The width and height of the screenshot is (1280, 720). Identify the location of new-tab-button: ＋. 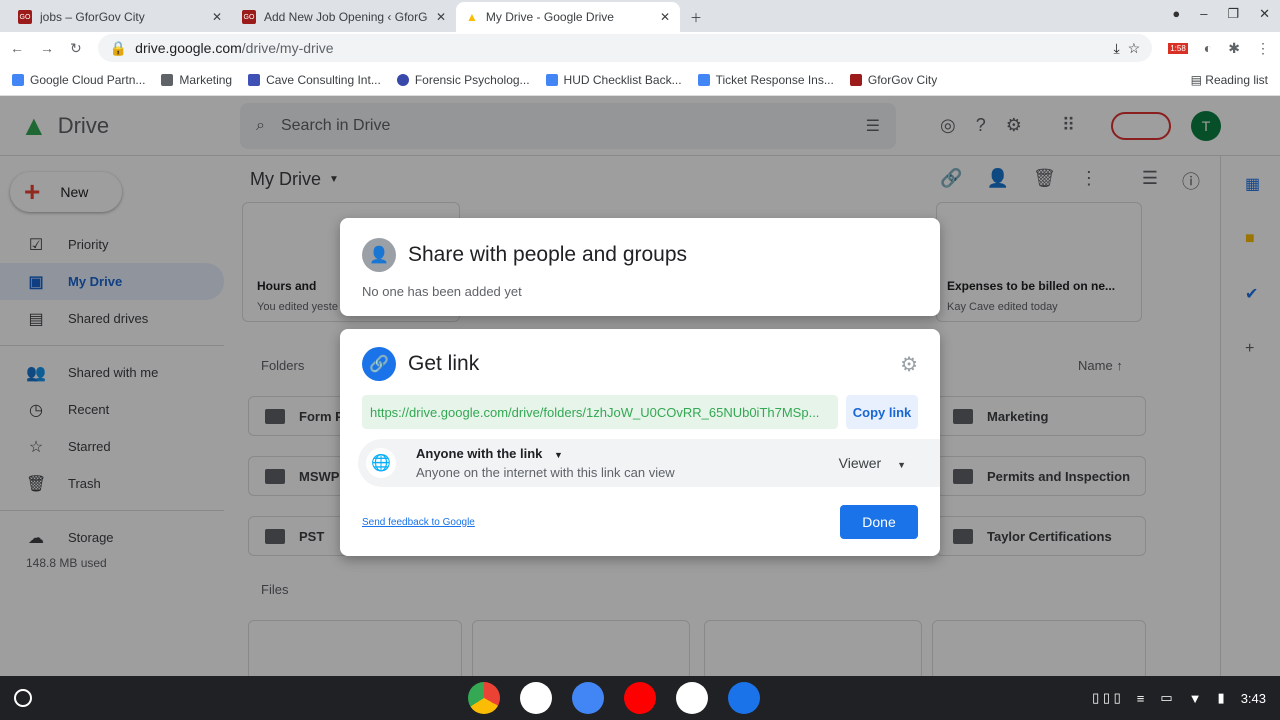
(695, 17).